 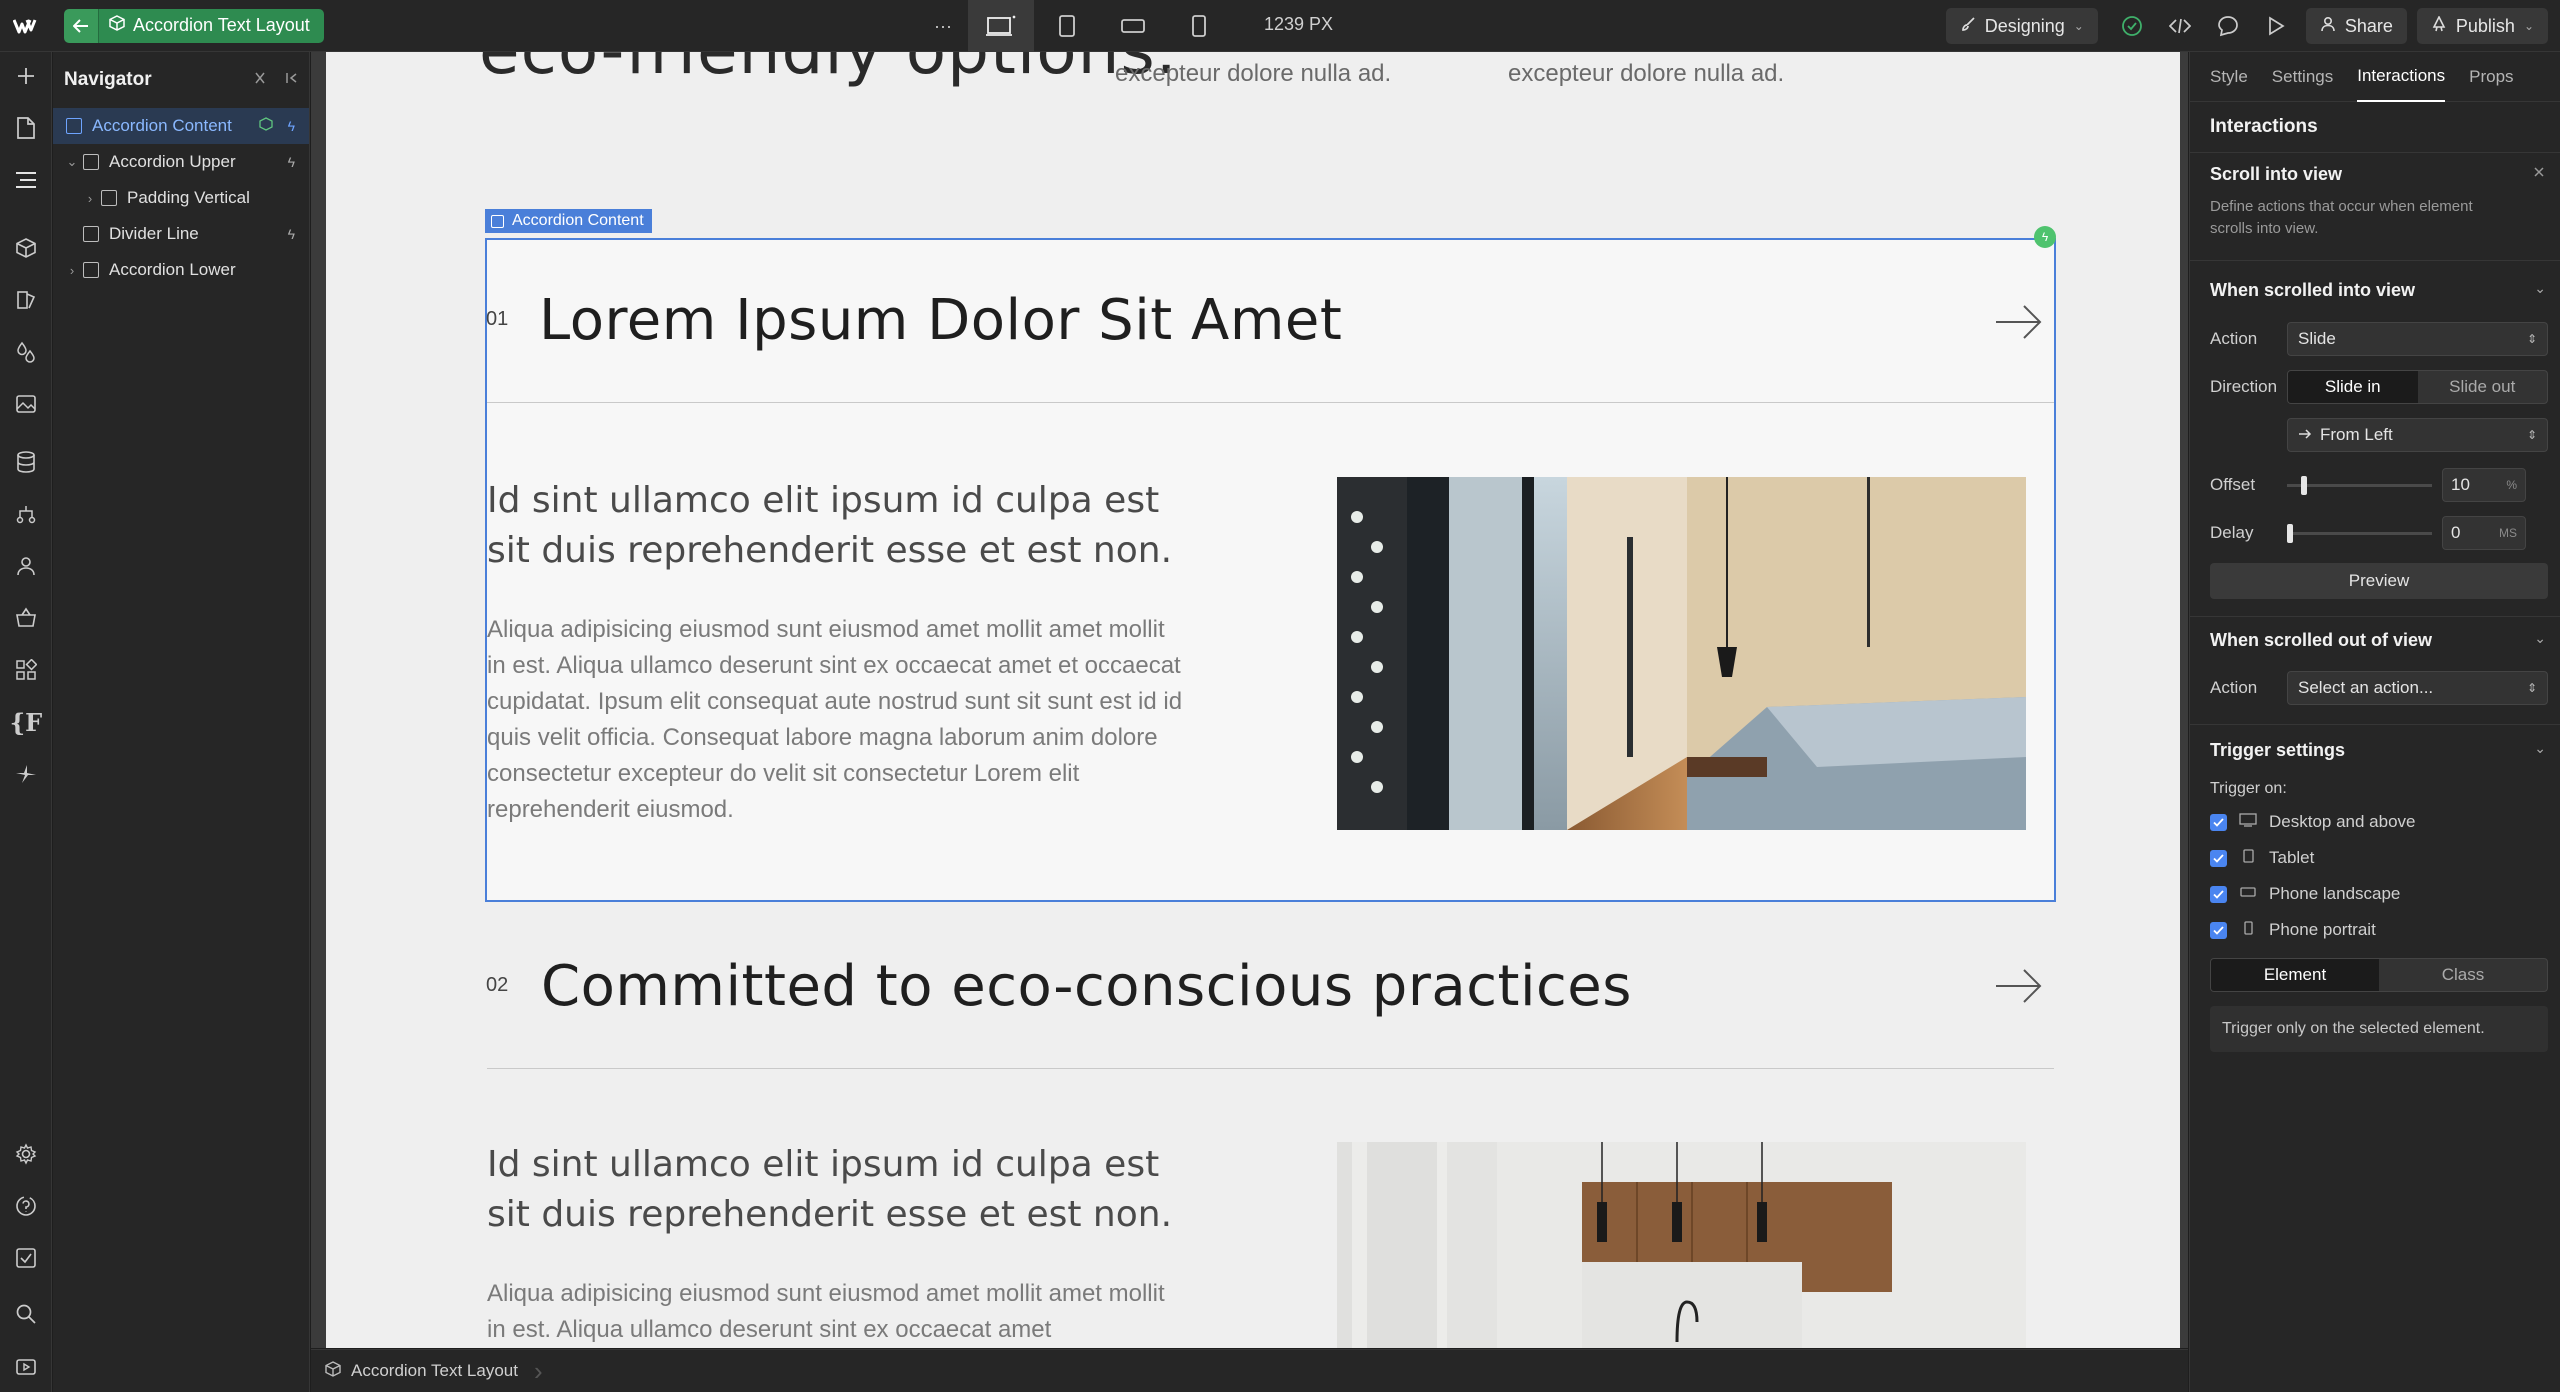 I want to click on assets-image-icon, so click(x=26, y=404).